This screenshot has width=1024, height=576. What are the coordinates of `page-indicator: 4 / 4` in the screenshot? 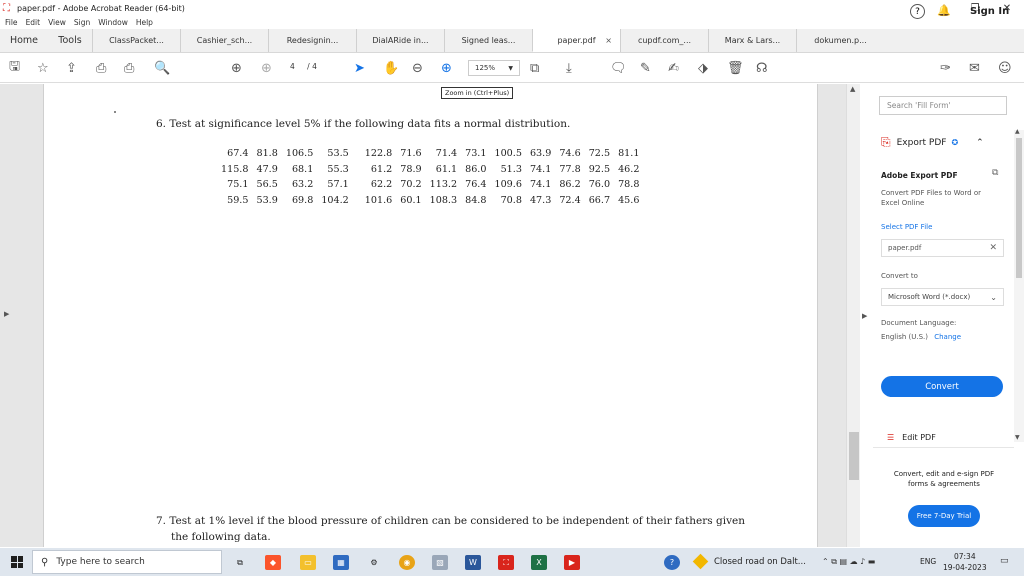 It's located at (303, 66).